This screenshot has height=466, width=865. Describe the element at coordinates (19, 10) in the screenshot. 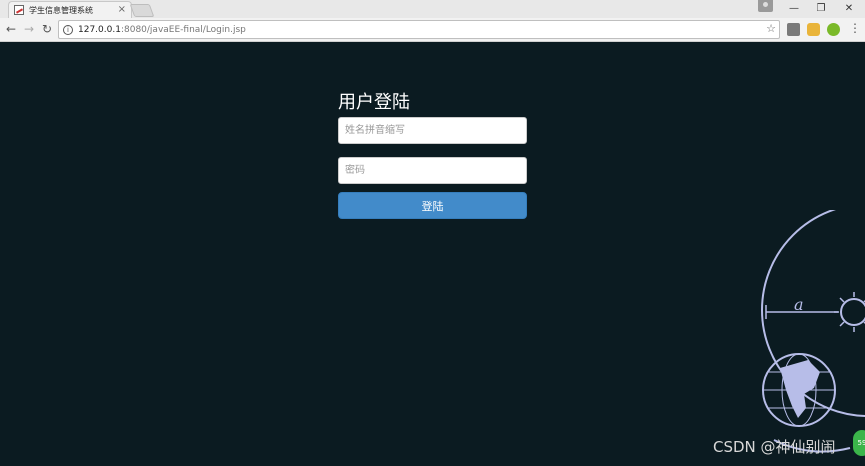

I see `page-favicon-icon` at that location.